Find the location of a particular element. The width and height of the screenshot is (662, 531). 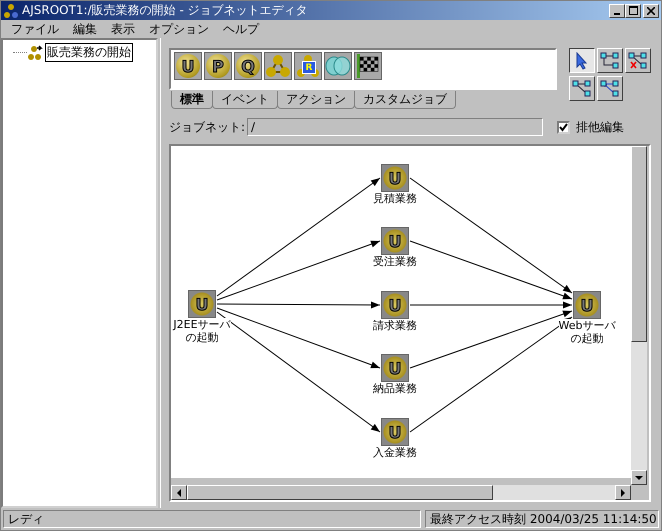

tool-button is located at coordinates (582, 60).